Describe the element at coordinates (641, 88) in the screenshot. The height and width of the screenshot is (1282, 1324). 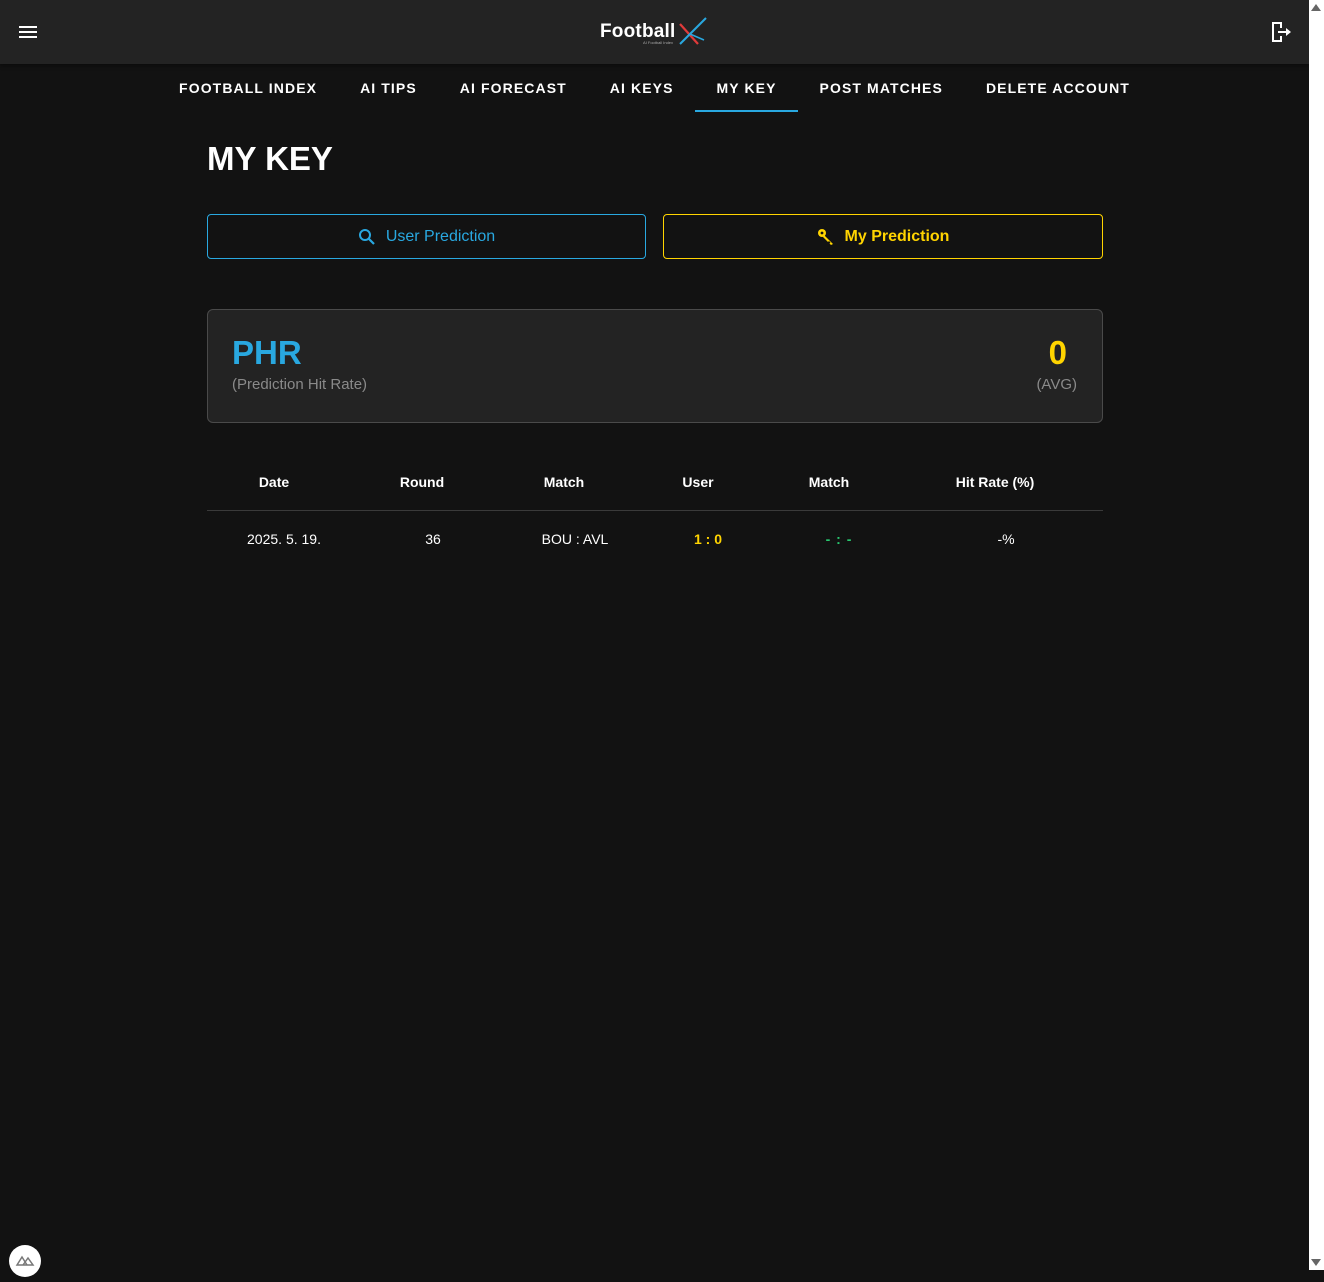
I see `tab-ai-keys: AI KEYS` at that location.